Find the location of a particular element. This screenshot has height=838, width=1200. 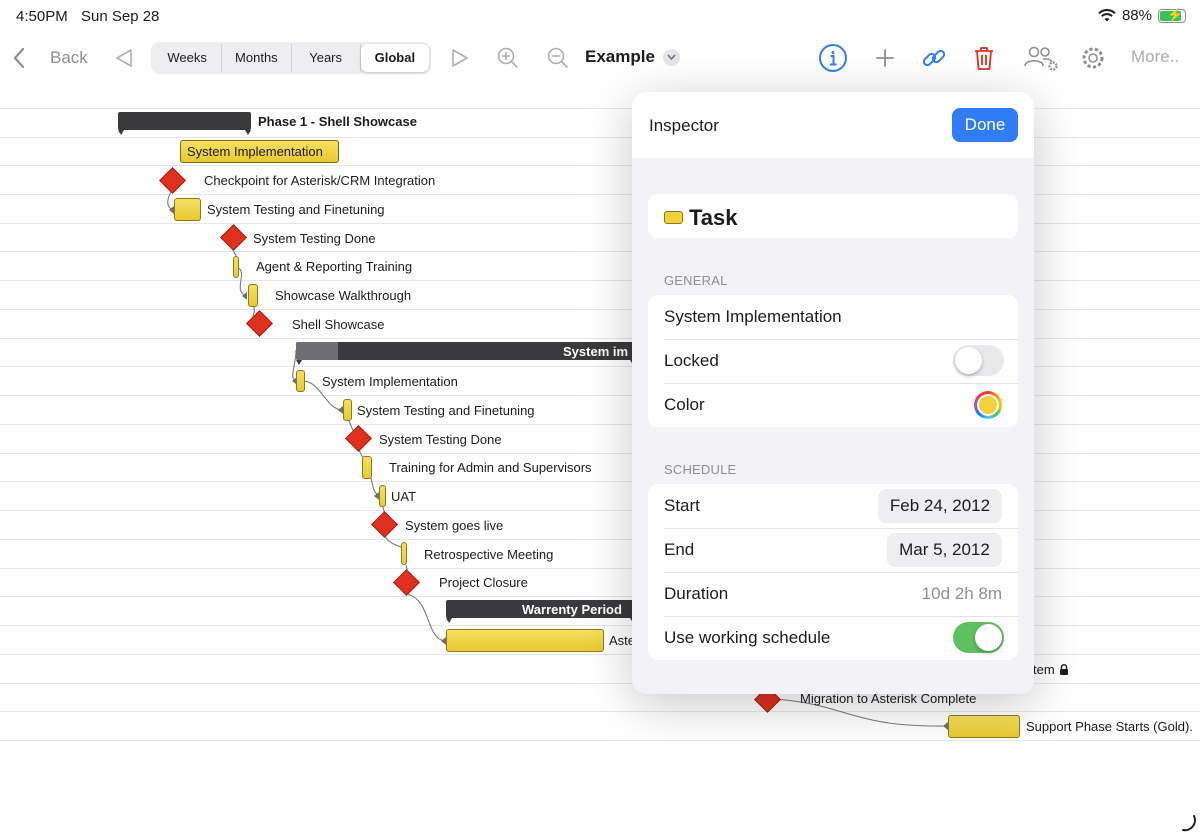

phase-label: System im is located at coordinates (596, 351).